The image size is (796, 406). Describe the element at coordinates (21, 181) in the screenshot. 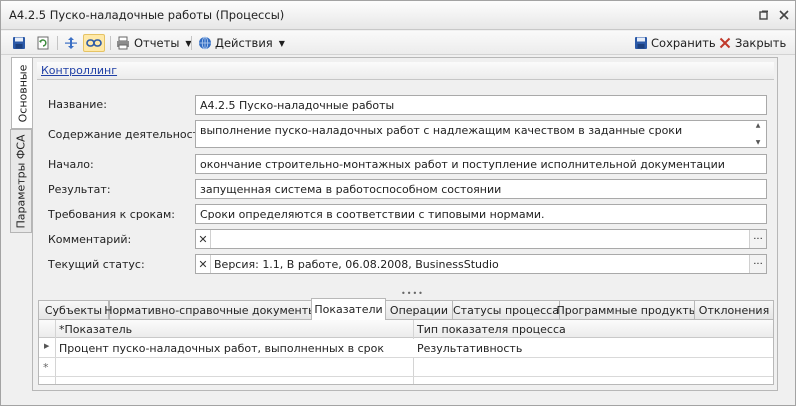

I see `tab-fsa-params: Параметры ФСА` at that location.